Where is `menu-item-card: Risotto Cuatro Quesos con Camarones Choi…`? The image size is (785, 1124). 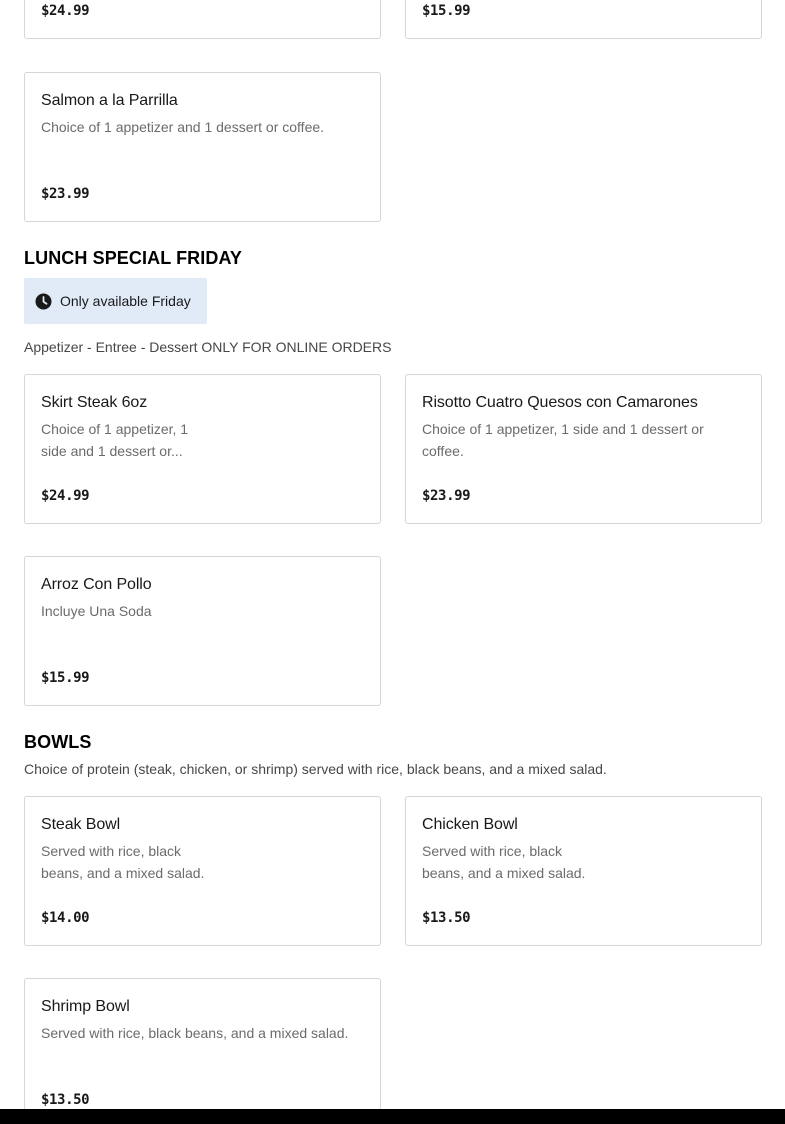 menu-item-card: Risotto Cuatro Quesos con Camarones Choi… is located at coordinates (583, 449).